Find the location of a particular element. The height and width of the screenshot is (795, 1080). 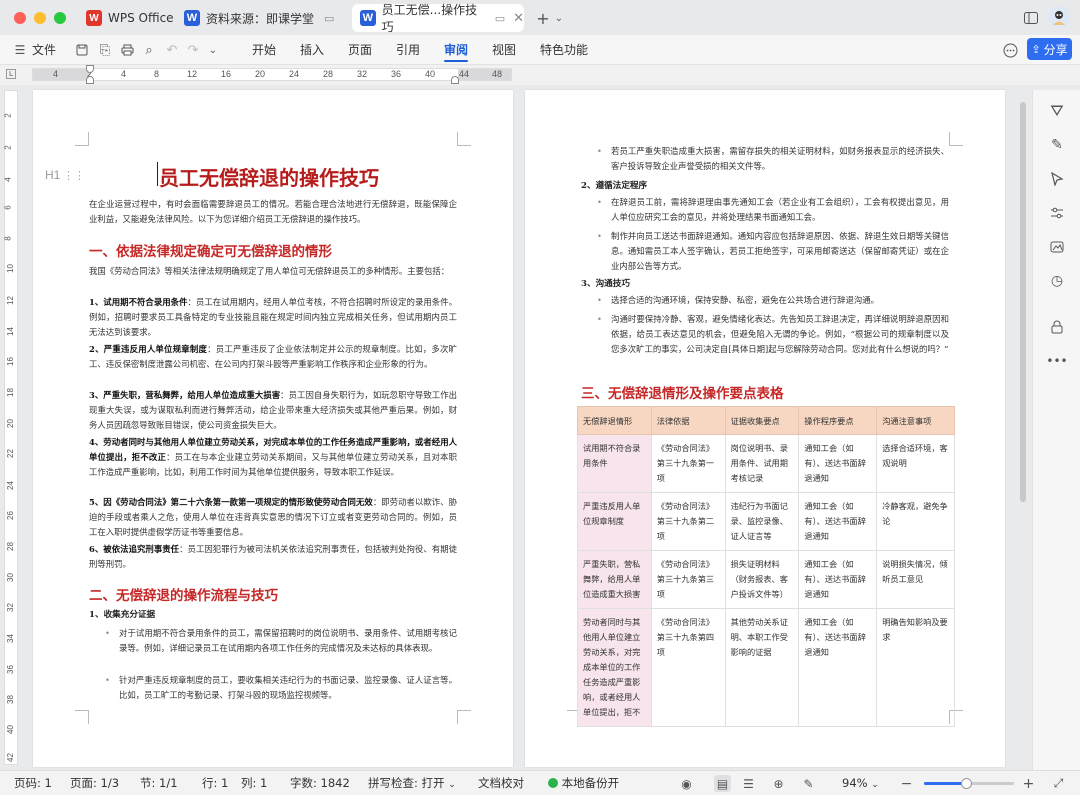

redo-icon: ↷ is located at coordinates (193, 50).